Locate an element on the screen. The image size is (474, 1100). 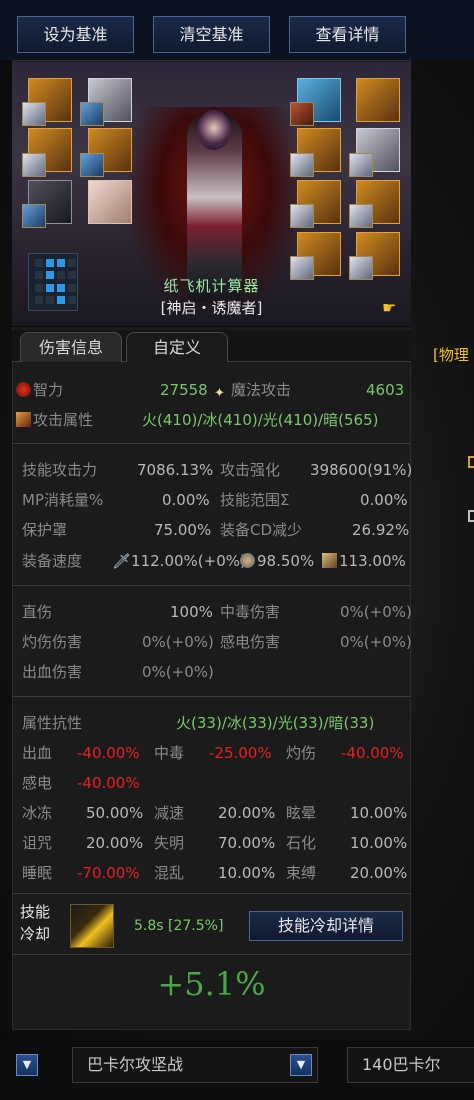
burn-value: 0%(+0%) is located at coordinates (178, 642).